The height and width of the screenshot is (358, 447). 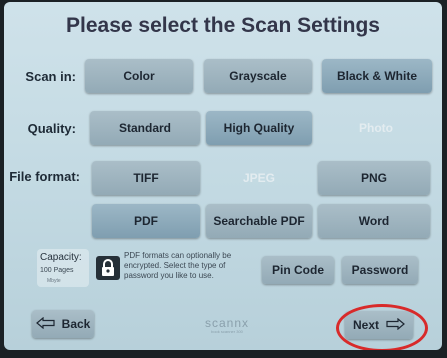 What do you see at coordinates (298, 270) in the screenshot?
I see `pin-code-button: Pin Code` at bounding box center [298, 270].